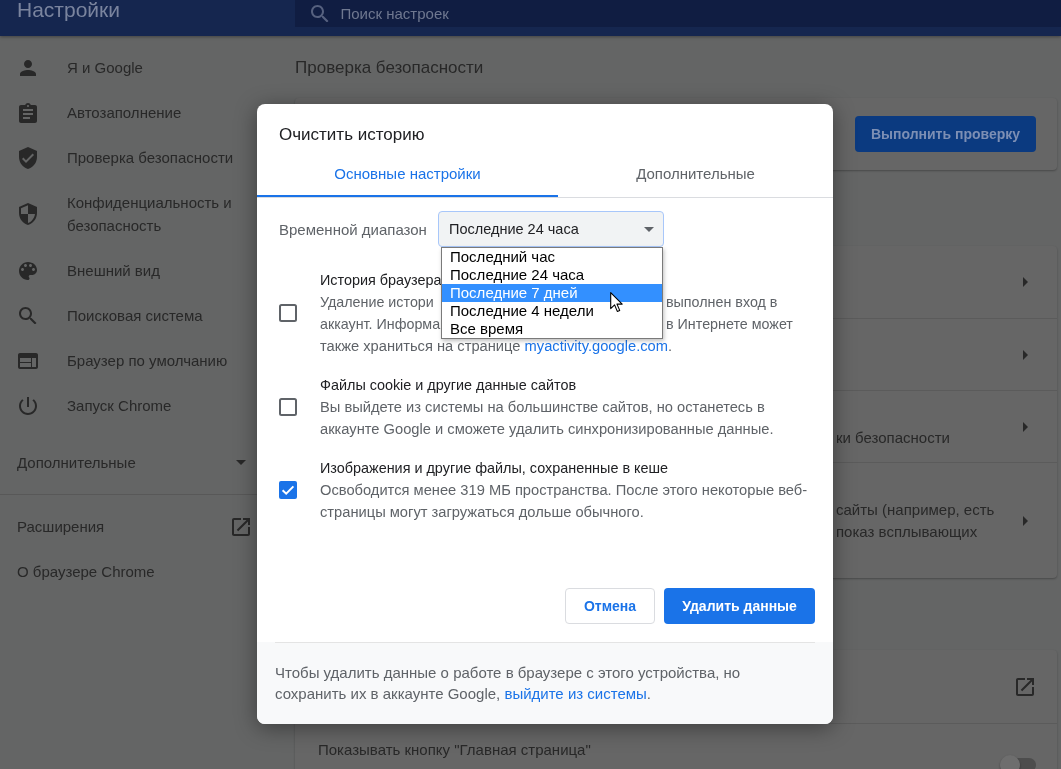 The width and height of the screenshot is (1061, 769). I want to click on activity-link: myactivity.google.com, so click(596, 346).